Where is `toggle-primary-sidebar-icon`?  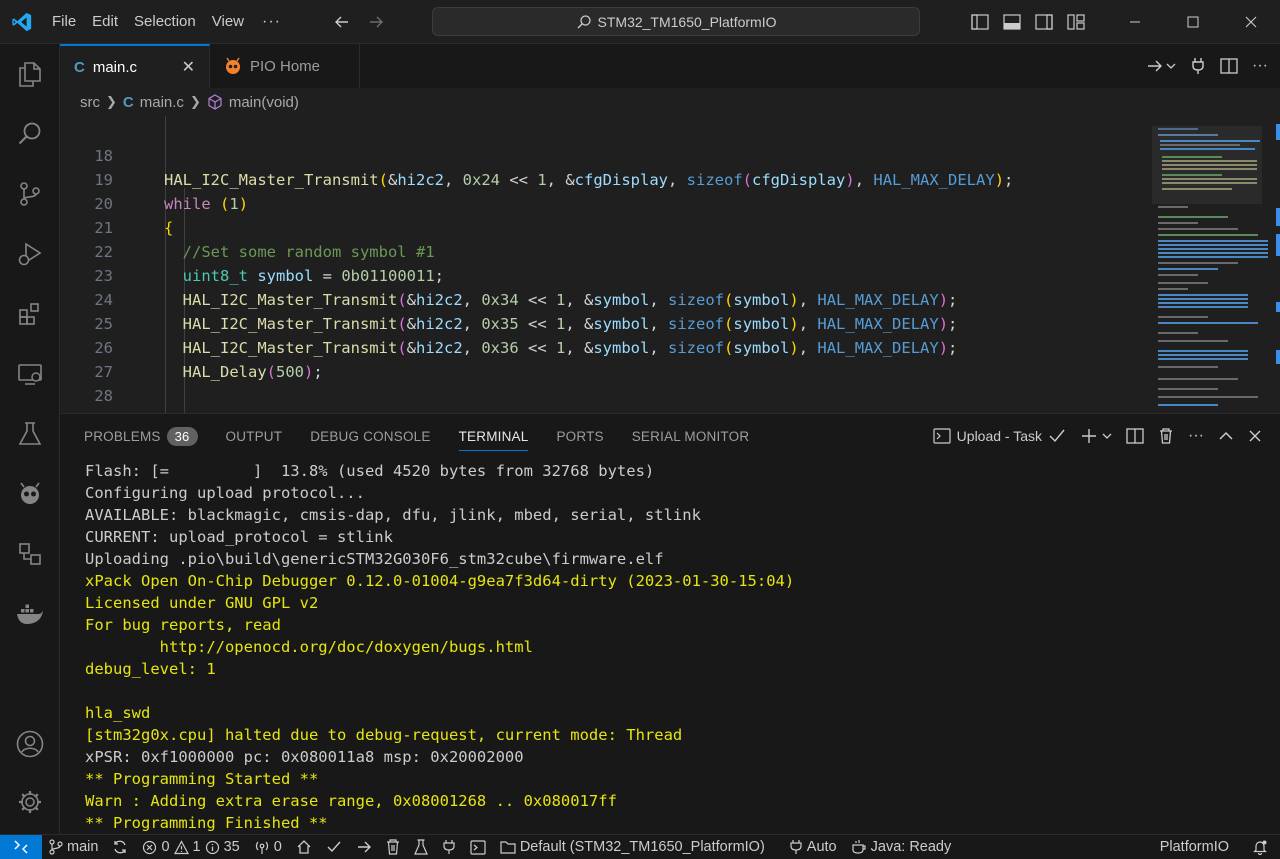 toggle-primary-sidebar-icon is located at coordinates (980, 22).